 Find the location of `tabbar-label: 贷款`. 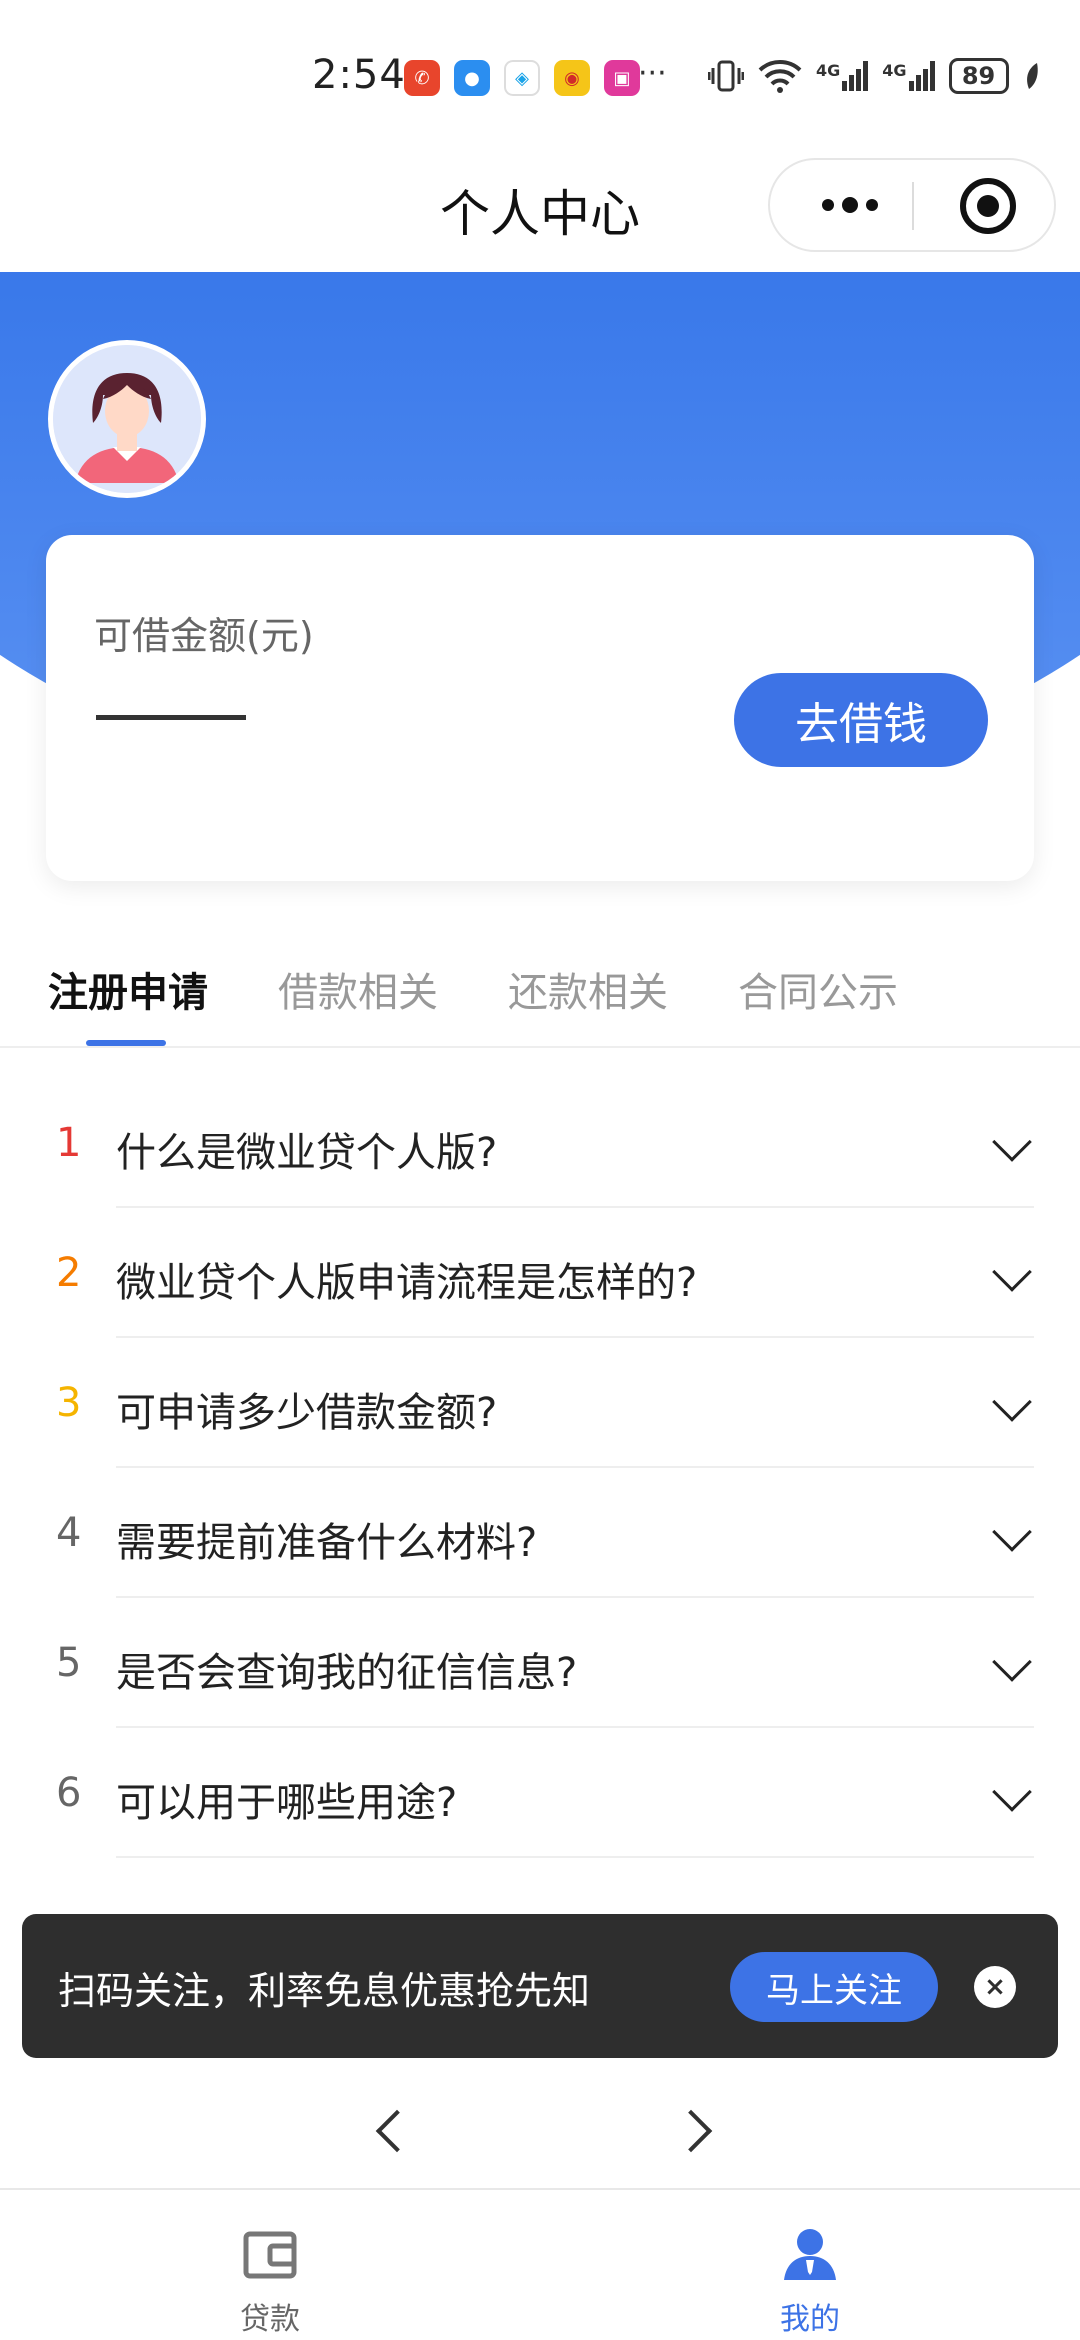

tabbar-label: 贷款 is located at coordinates (270, 2319).